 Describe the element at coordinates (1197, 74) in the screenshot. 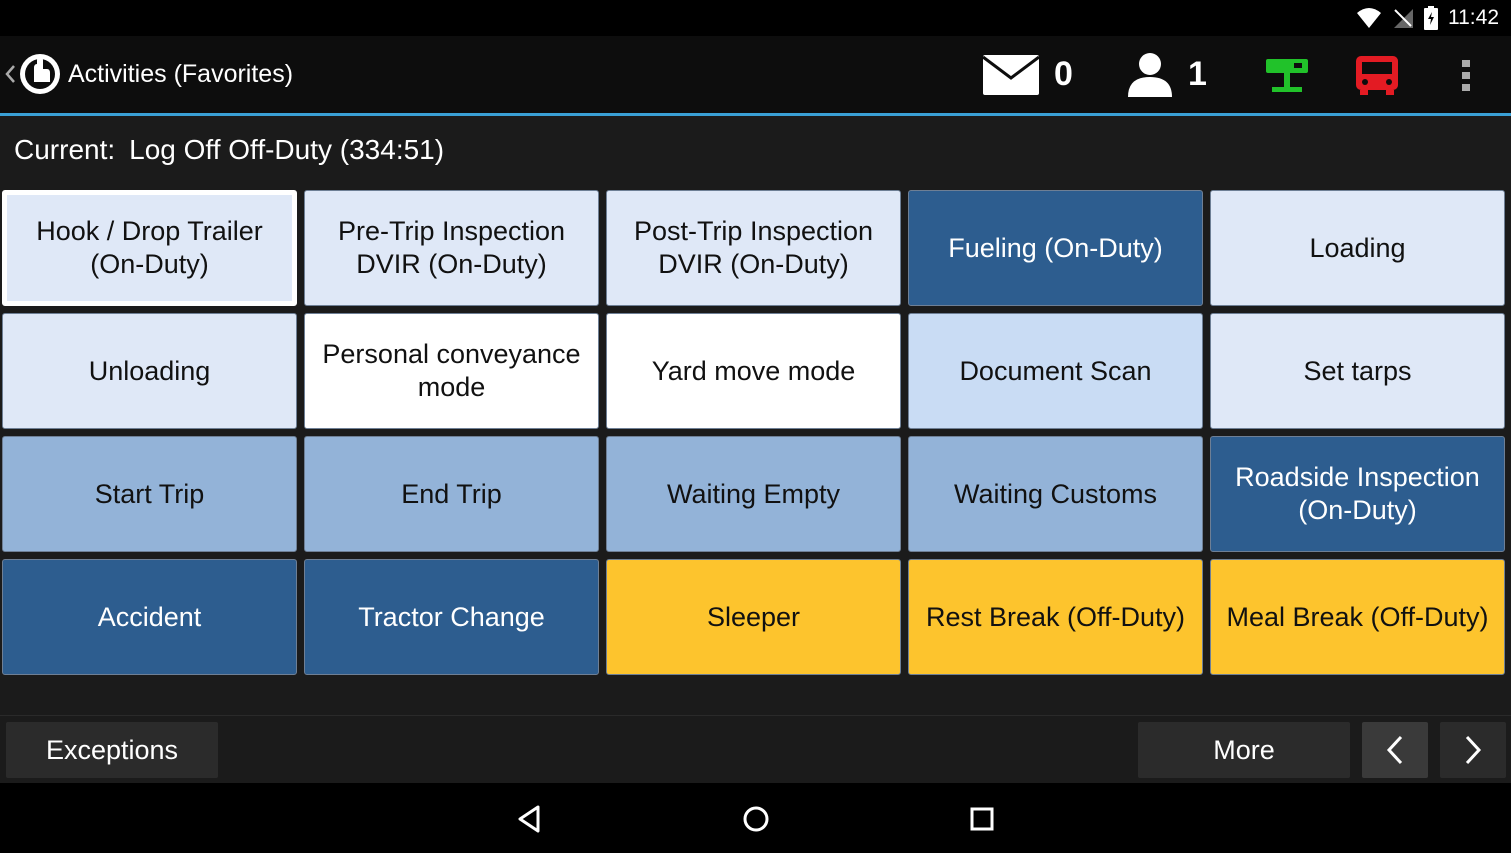

I see `users-count: 1` at that location.